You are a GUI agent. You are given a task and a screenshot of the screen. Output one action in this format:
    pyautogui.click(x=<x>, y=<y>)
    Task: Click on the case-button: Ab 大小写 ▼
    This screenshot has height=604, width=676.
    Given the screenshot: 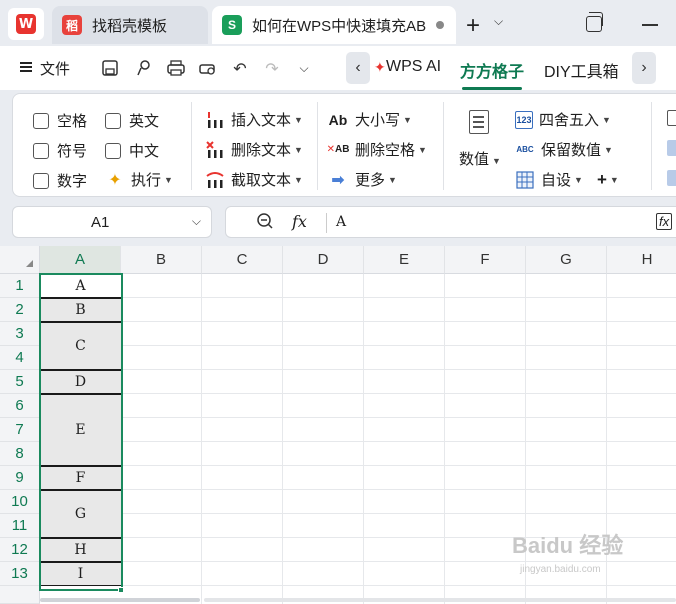 What is the action you would take?
    pyautogui.click(x=369, y=119)
    